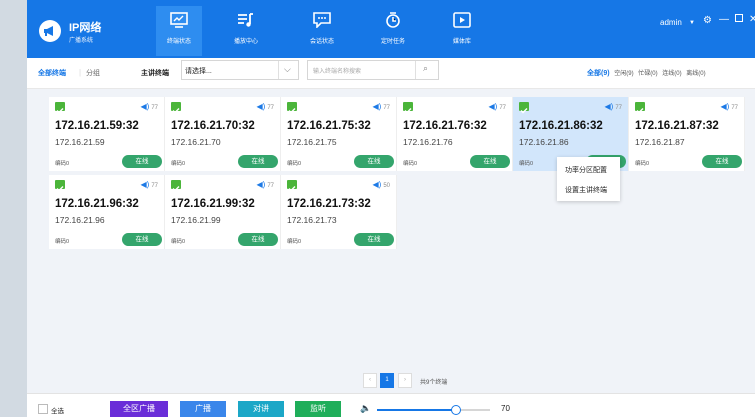 The image size is (755, 417). Describe the element at coordinates (561, 126) in the screenshot. I see `terminal-title: 172.16.21.86:32` at that location.